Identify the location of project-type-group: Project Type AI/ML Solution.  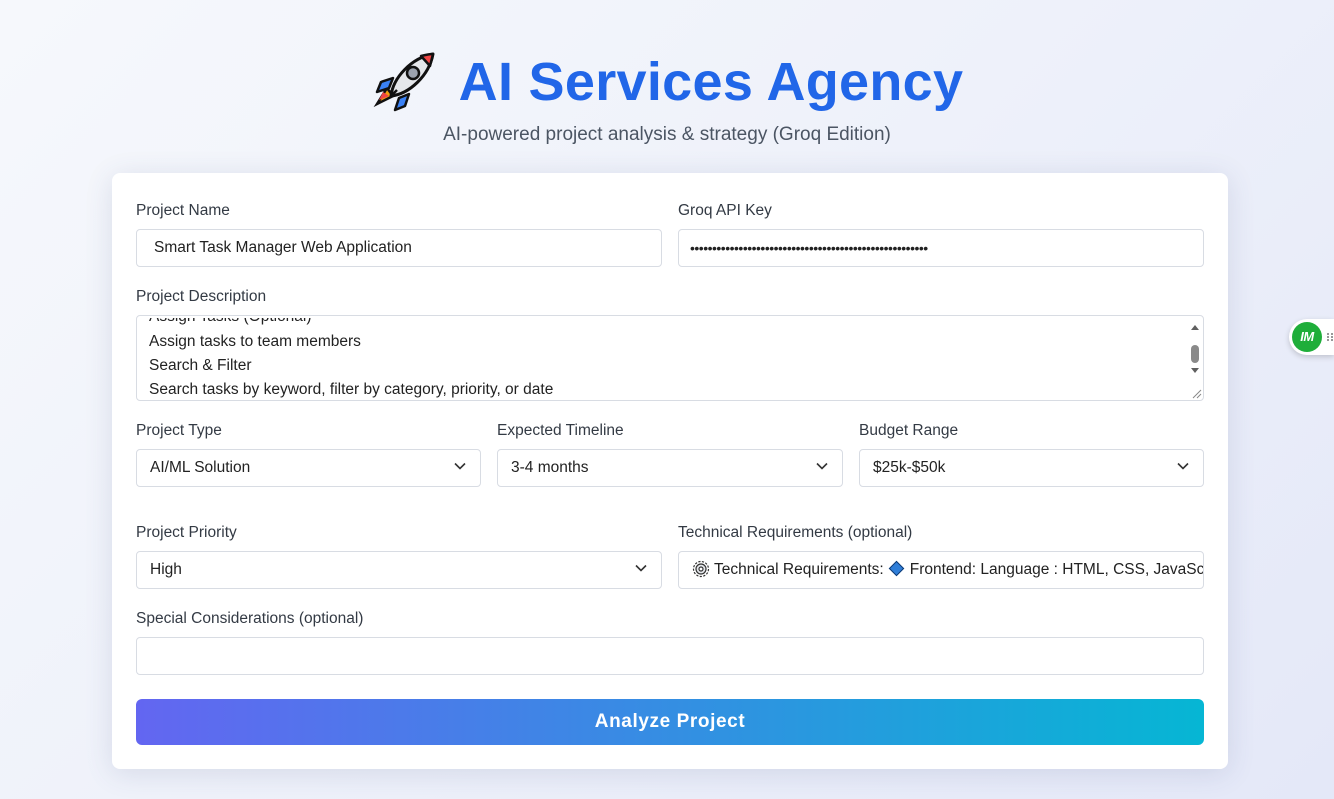
(308, 454).